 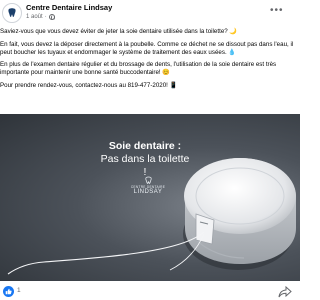 What do you see at coordinates (150, 292) in the screenshot?
I see `reactions-bar: 1` at bounding box center [150, 292].